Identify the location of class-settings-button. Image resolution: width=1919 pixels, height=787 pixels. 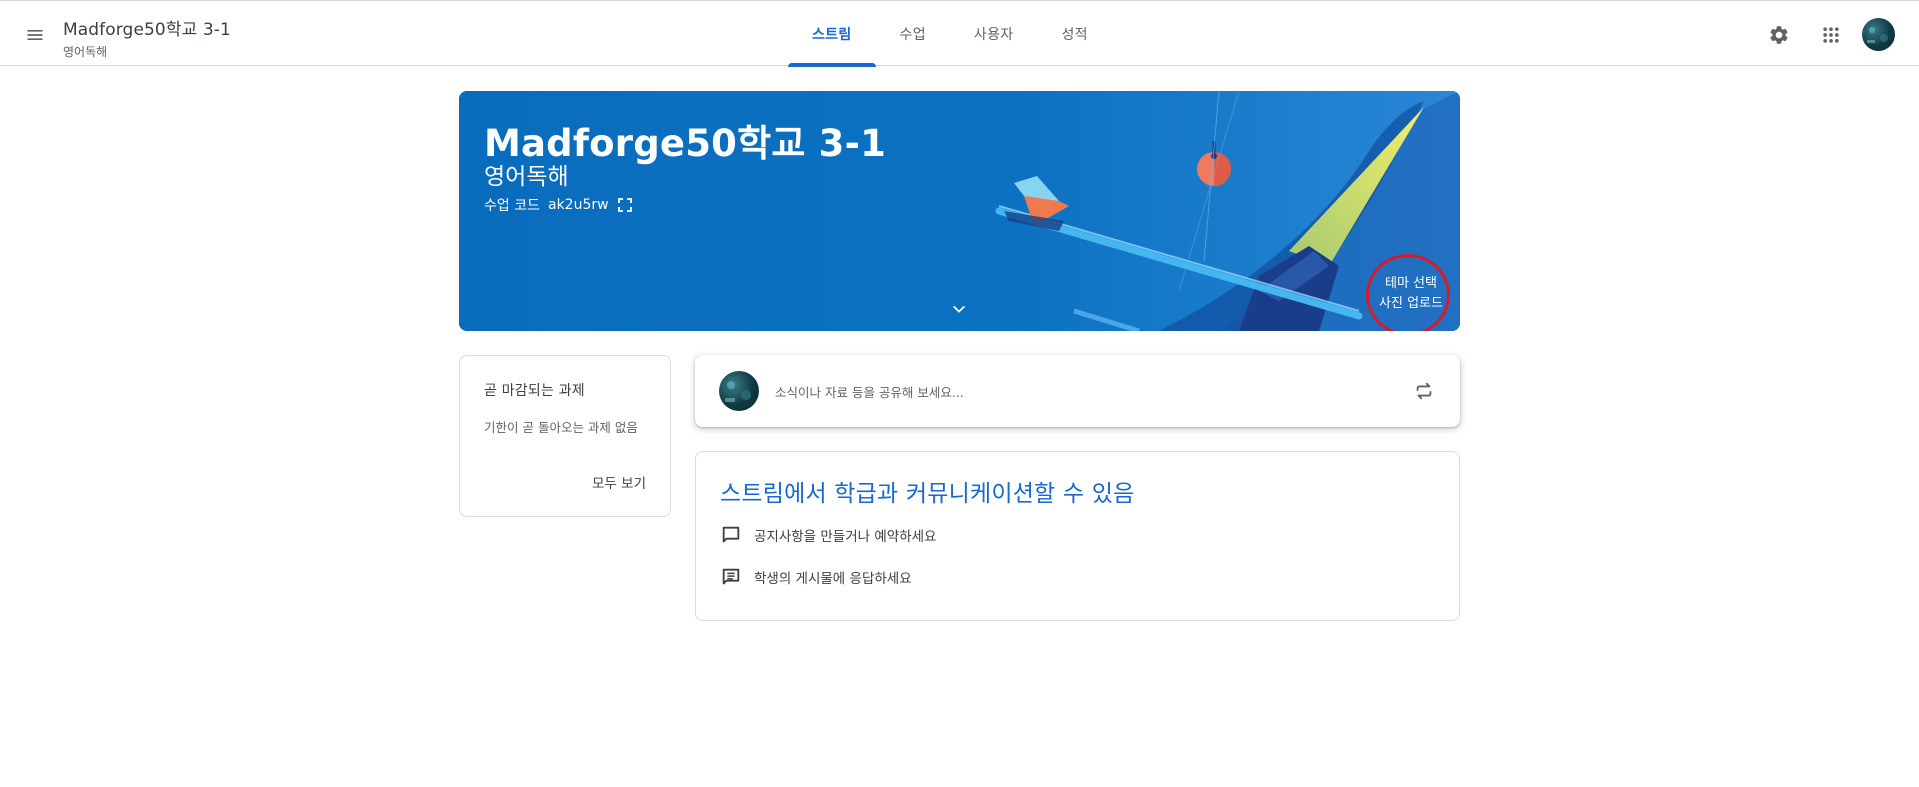
(1779, 35).